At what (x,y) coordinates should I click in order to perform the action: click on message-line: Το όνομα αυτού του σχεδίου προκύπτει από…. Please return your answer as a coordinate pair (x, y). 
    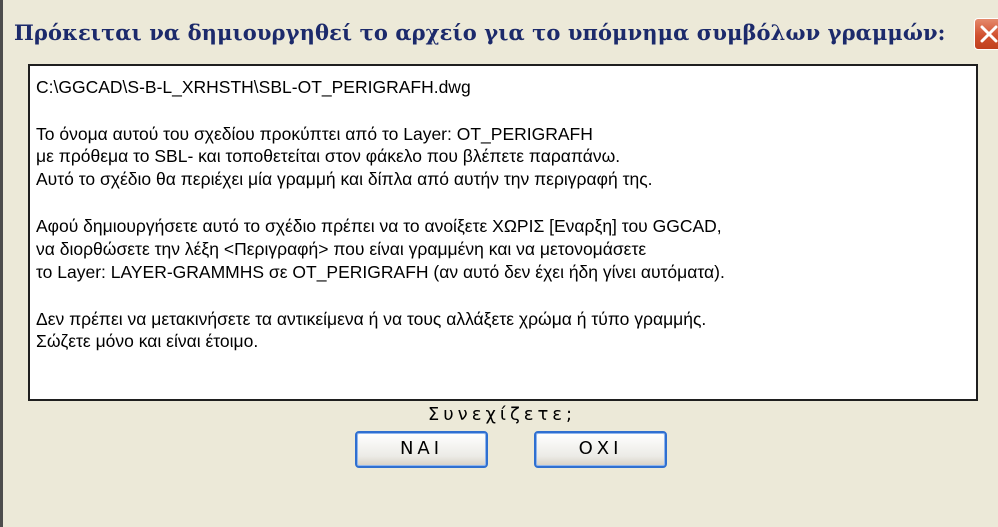
    Looking at the image, I should click on (314, 134).